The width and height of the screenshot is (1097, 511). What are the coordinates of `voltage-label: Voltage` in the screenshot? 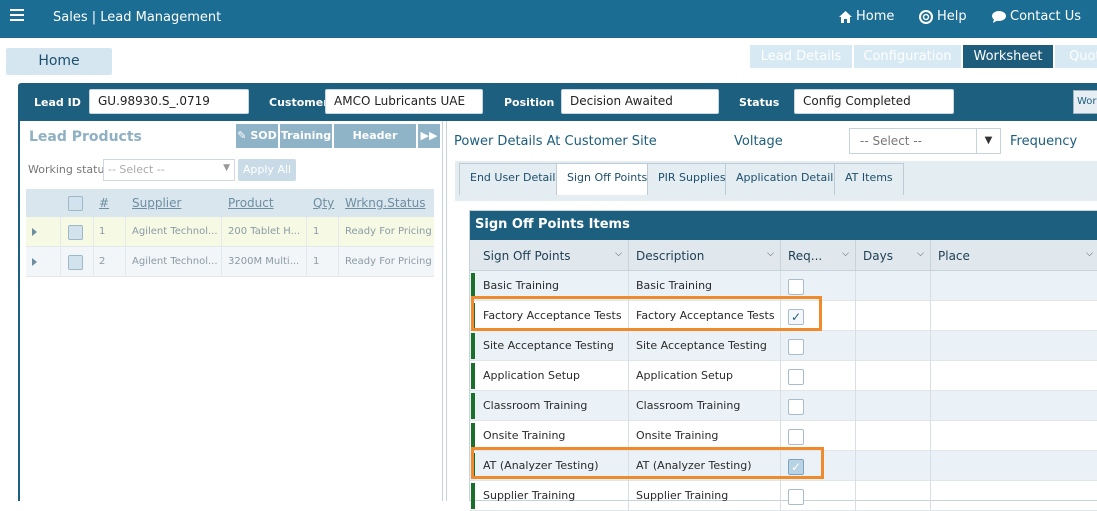 It's located at (758, 141).